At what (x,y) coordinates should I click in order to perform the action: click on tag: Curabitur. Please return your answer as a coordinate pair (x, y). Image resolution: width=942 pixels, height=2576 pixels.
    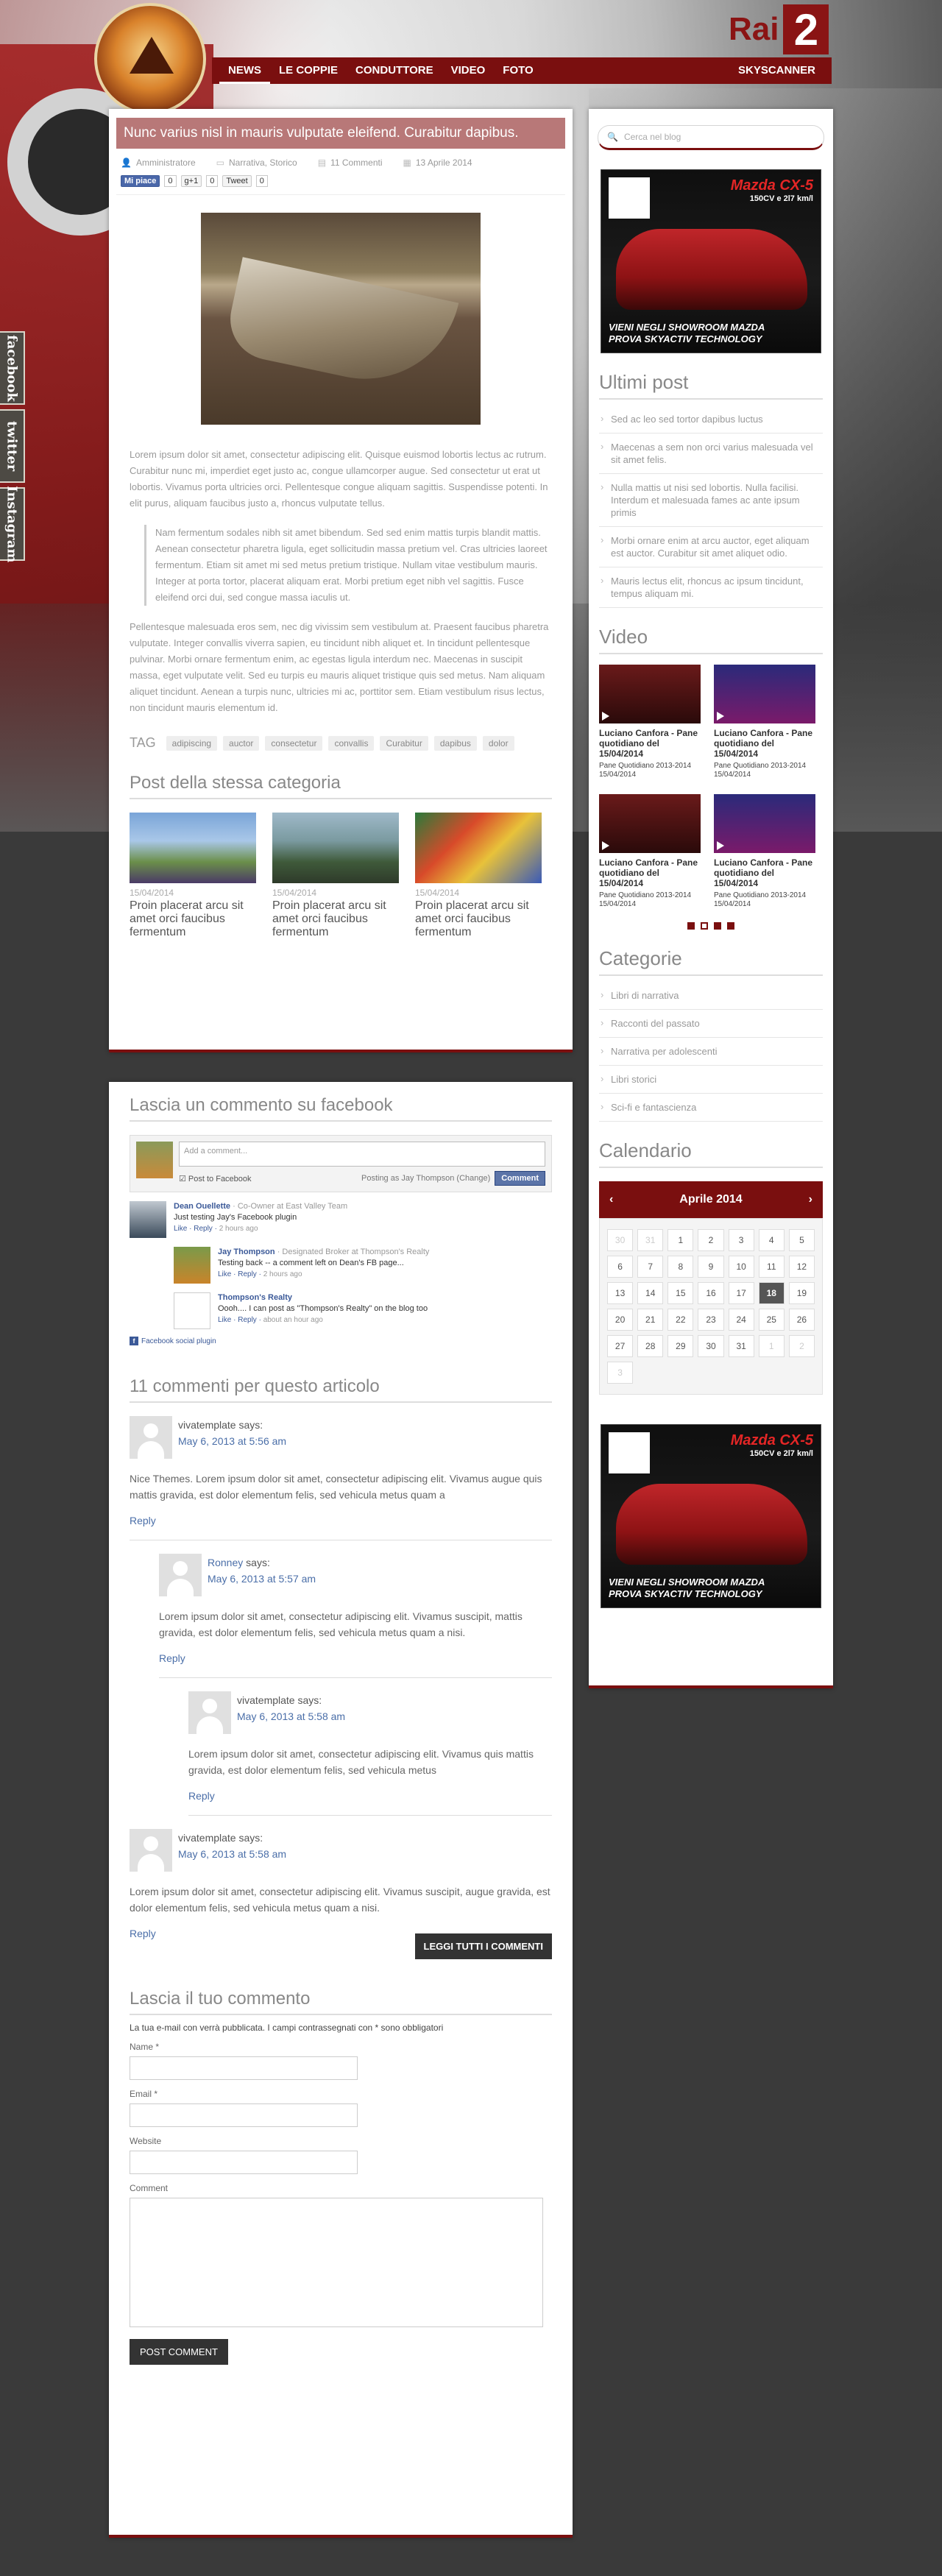
    Looking at the image, I should click on (404, 743).